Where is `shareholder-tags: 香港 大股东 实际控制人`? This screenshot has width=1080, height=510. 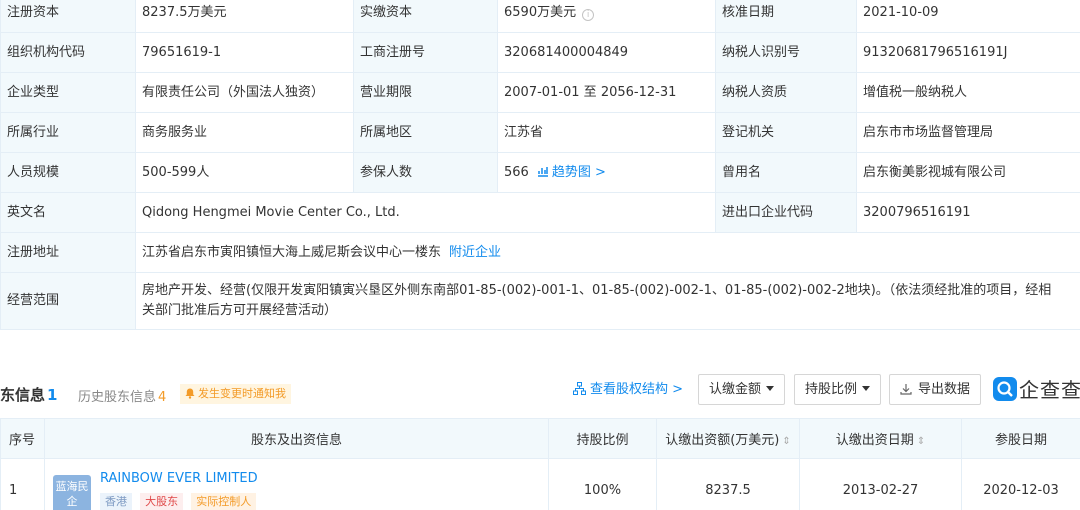 shareholder-tags: 香港 大股东 实际控制人 is located at coordinates (180, 501).